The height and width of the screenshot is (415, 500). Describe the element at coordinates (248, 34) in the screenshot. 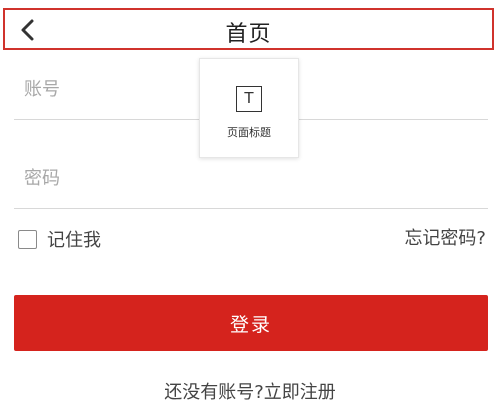

I see `page-title: 首页` at that location.